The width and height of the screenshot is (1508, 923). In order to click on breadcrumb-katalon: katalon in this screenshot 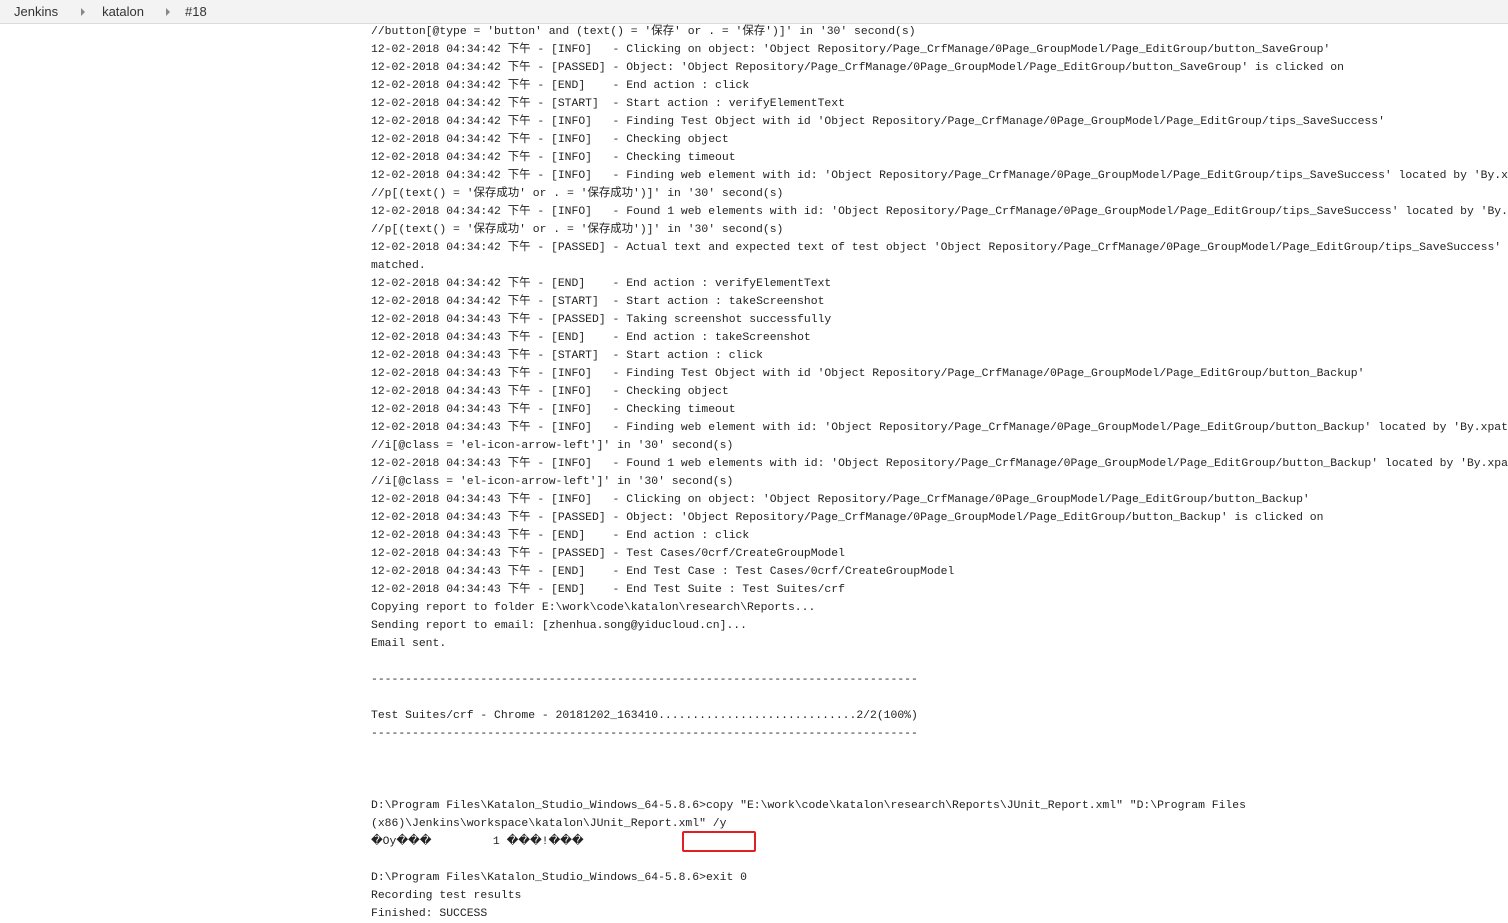, I will do `click(123, 11)`.